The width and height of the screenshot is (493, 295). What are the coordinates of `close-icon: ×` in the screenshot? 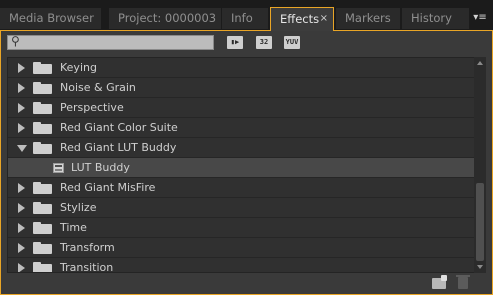 It's located at (324, 19).